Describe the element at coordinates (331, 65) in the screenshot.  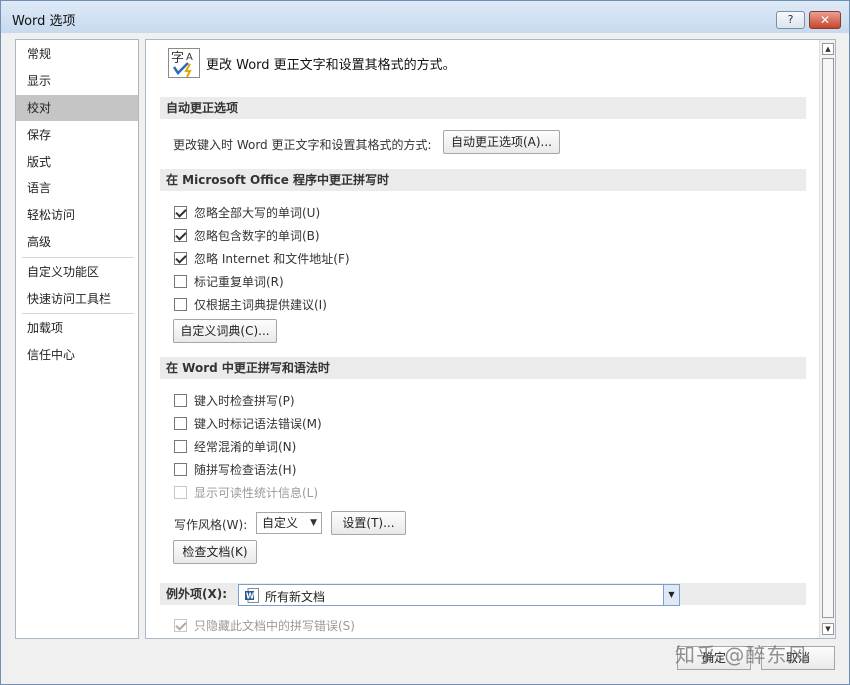
I see `panel-description: 更改 Word 更正文字和设置其格式的方式。` at that location.